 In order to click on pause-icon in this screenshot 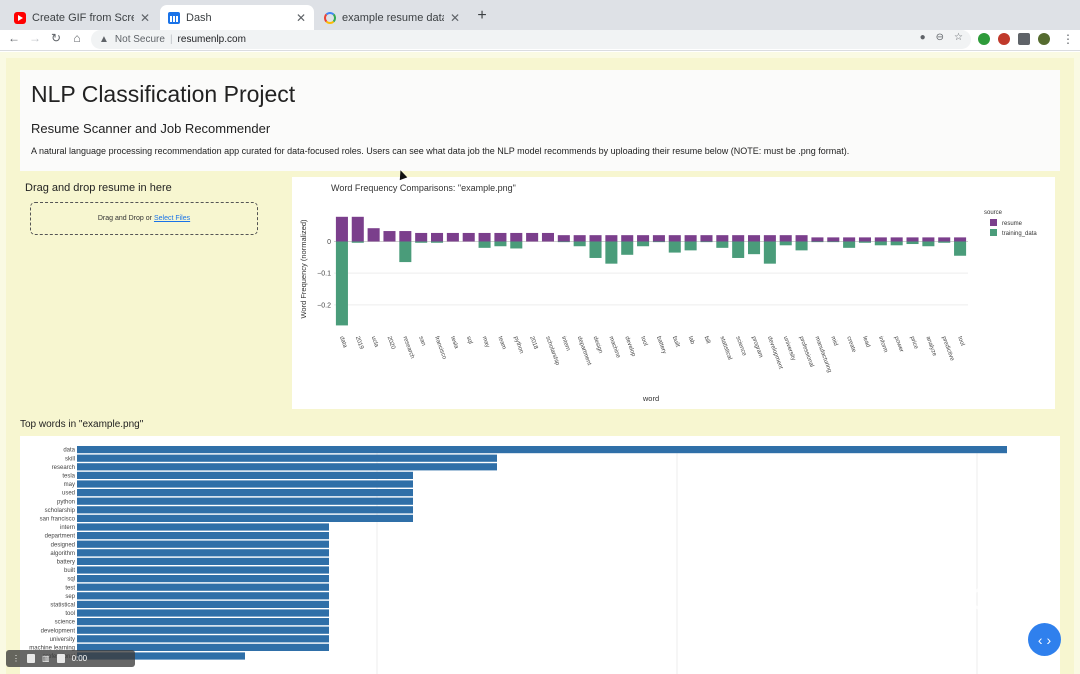, I will do `click(31, 658)`.